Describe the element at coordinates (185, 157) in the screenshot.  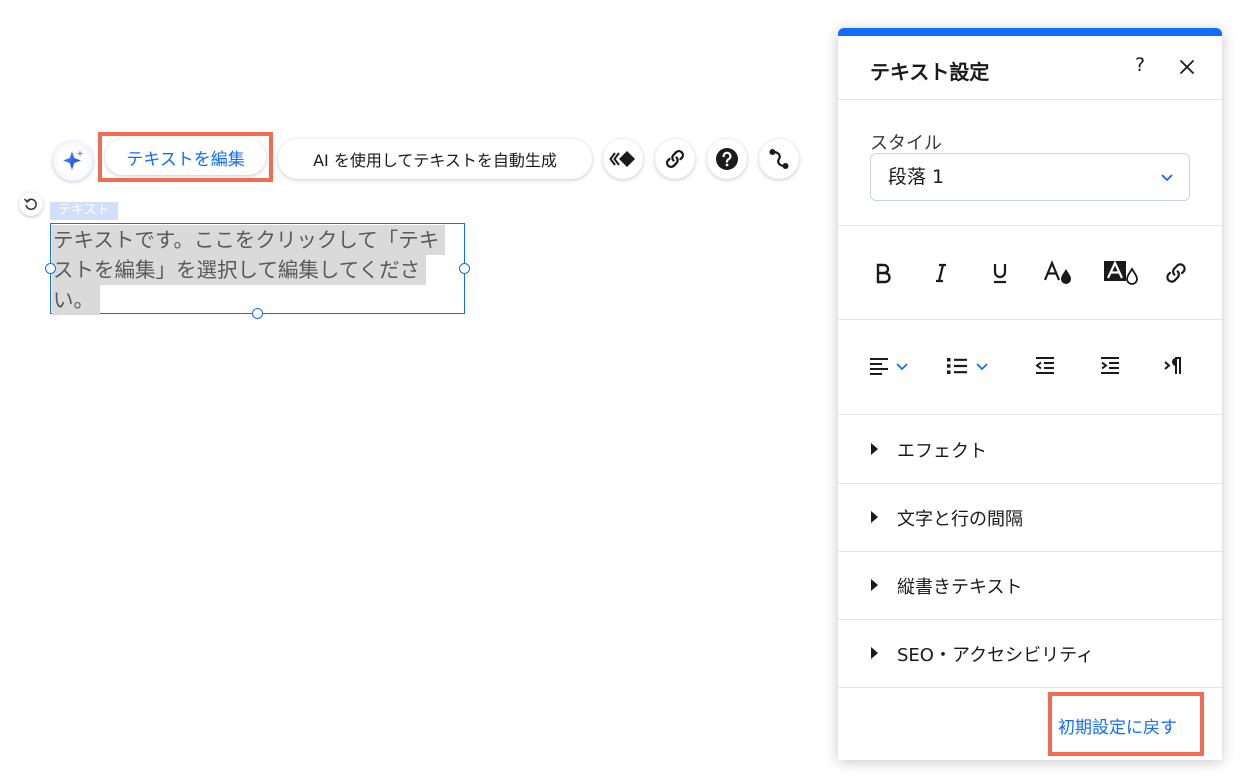
I see `edit-text-button: テキストを編集` at that location.